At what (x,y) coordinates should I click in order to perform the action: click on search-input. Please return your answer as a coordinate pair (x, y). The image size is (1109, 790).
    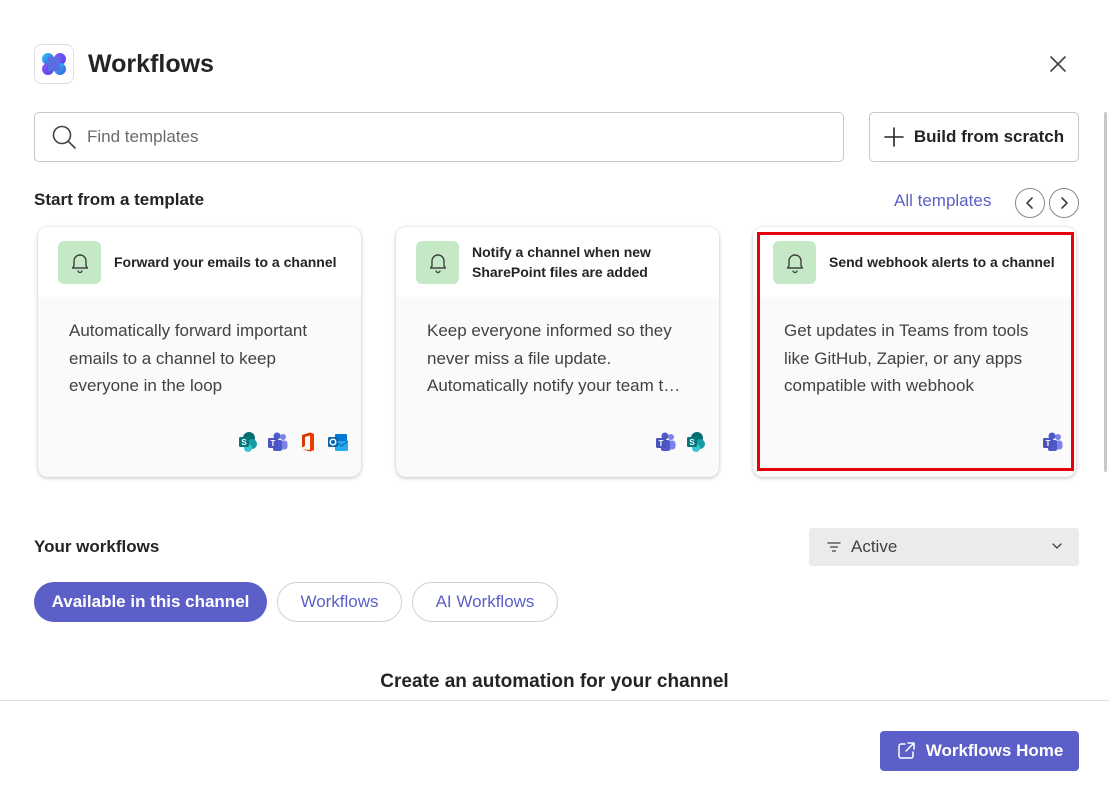
    Looking at the image, I should click on (437, 137).